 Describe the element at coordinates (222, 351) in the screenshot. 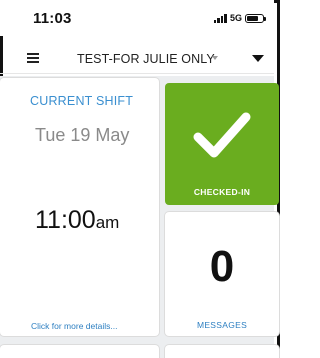

I see `next-card-right` at that location.